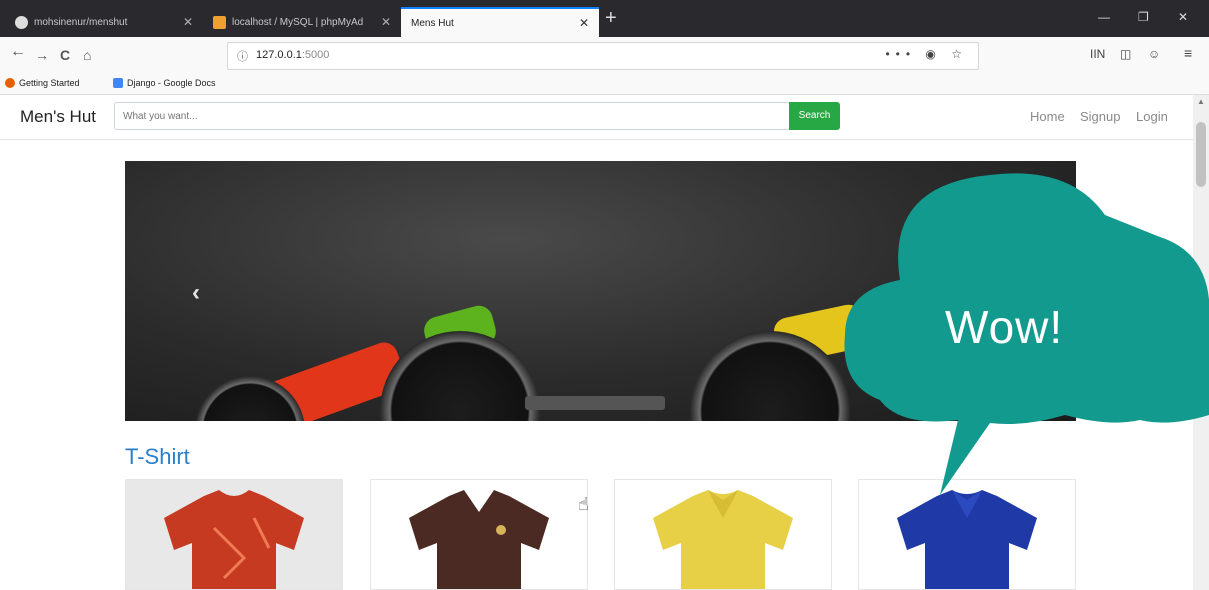  I want to click on watch-bracelet, so click(595, 403).